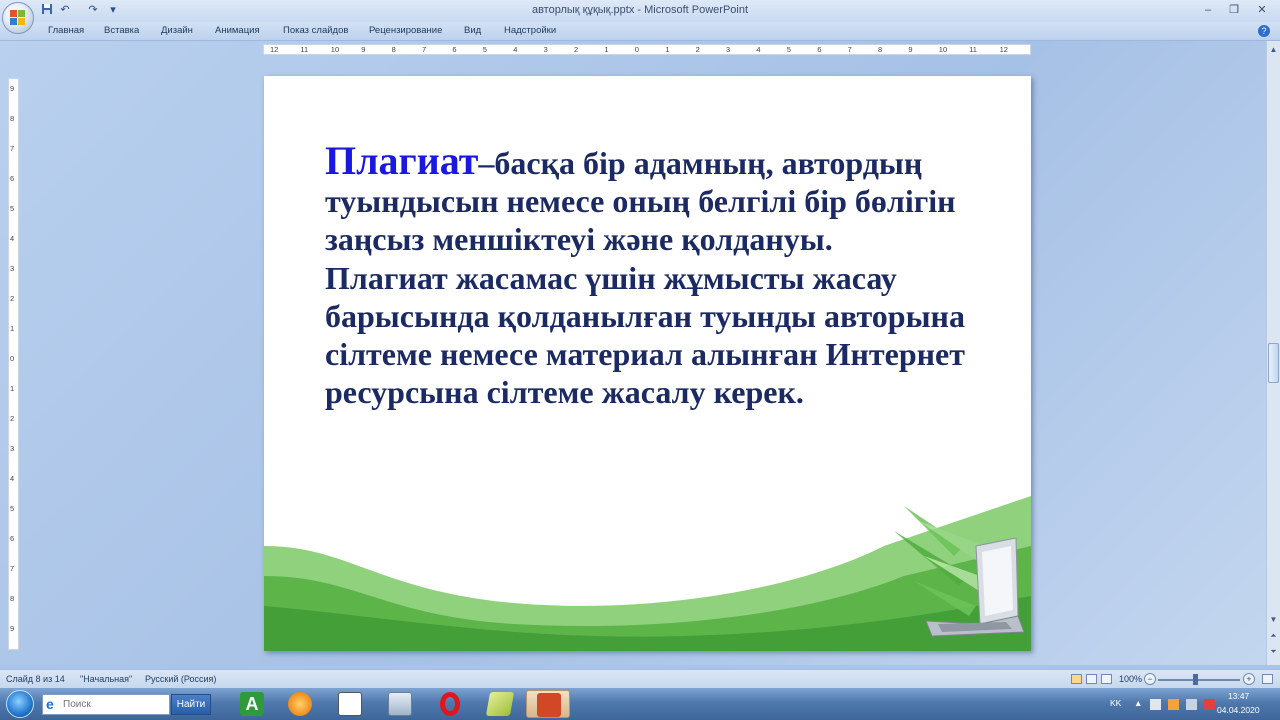 This screenshot has width=1280, height=720. Describe the element at coordinates (121, 30) in the screenshot. I see `tab-insert: Вставка` at that location.